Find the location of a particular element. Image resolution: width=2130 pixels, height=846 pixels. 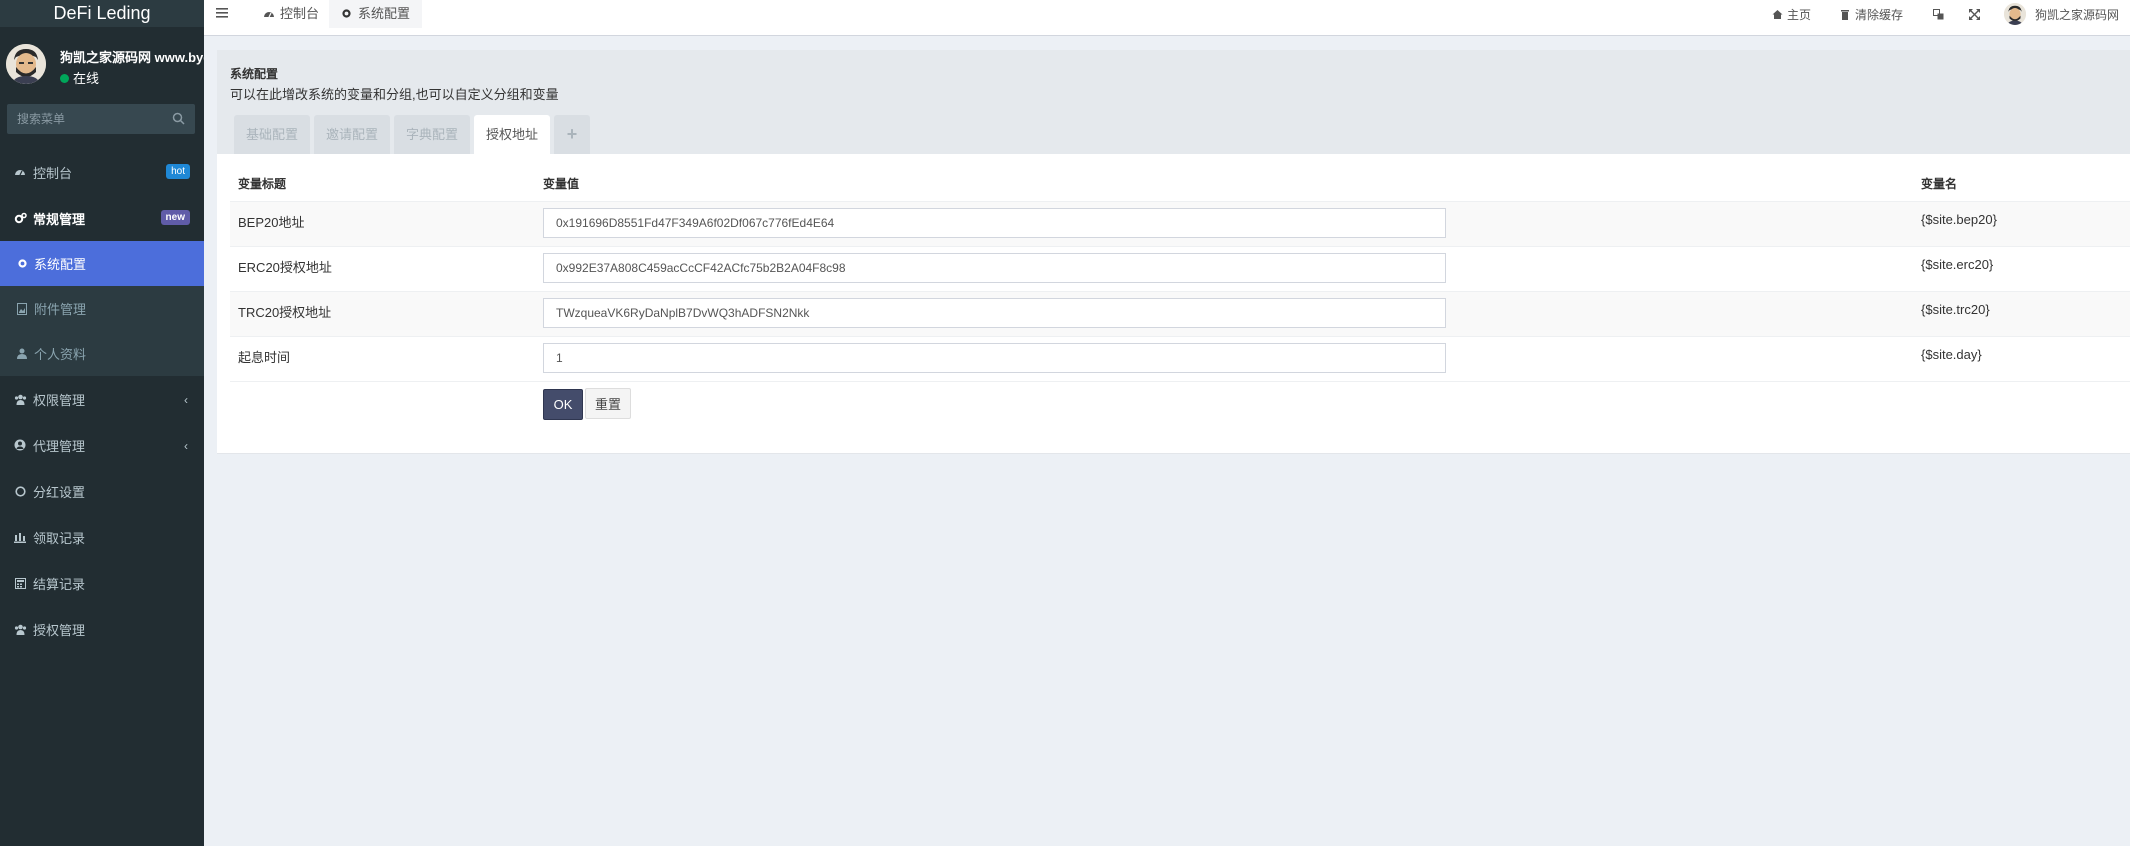

sidebar-item-attachments: 附件管理 is located at coordinates (102, 308).